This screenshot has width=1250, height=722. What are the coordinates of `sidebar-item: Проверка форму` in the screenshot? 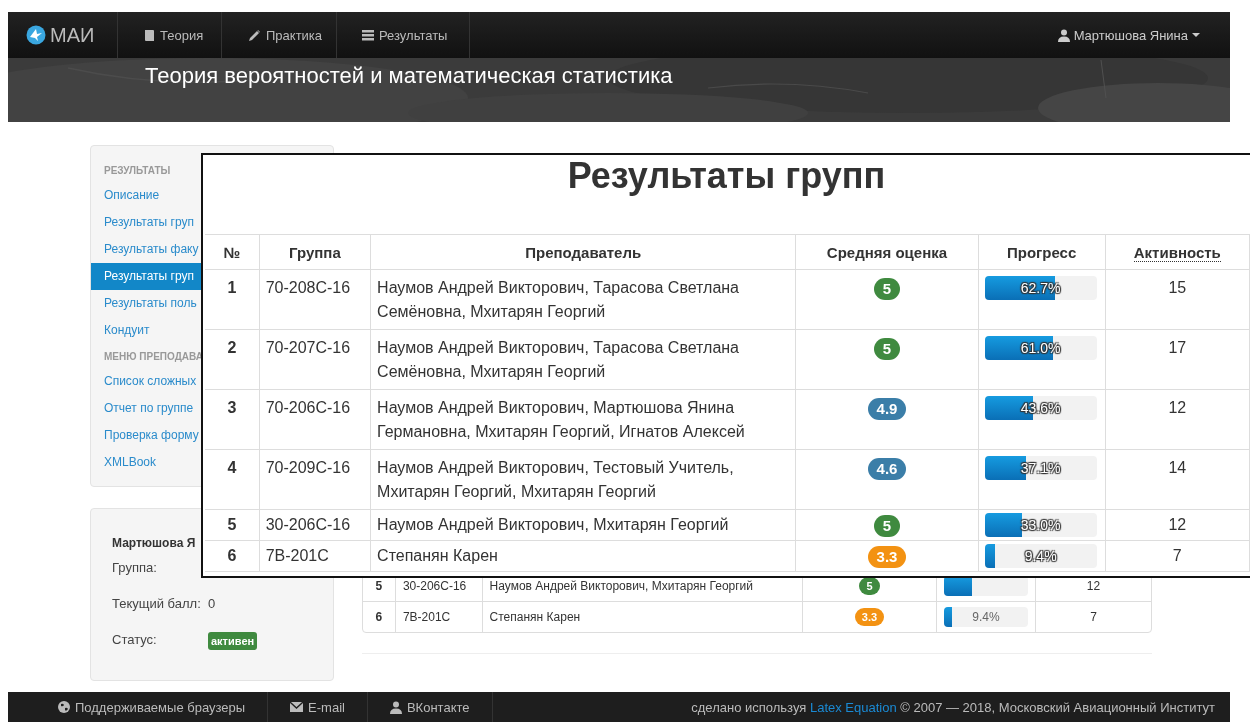 It's located at (146, 435).